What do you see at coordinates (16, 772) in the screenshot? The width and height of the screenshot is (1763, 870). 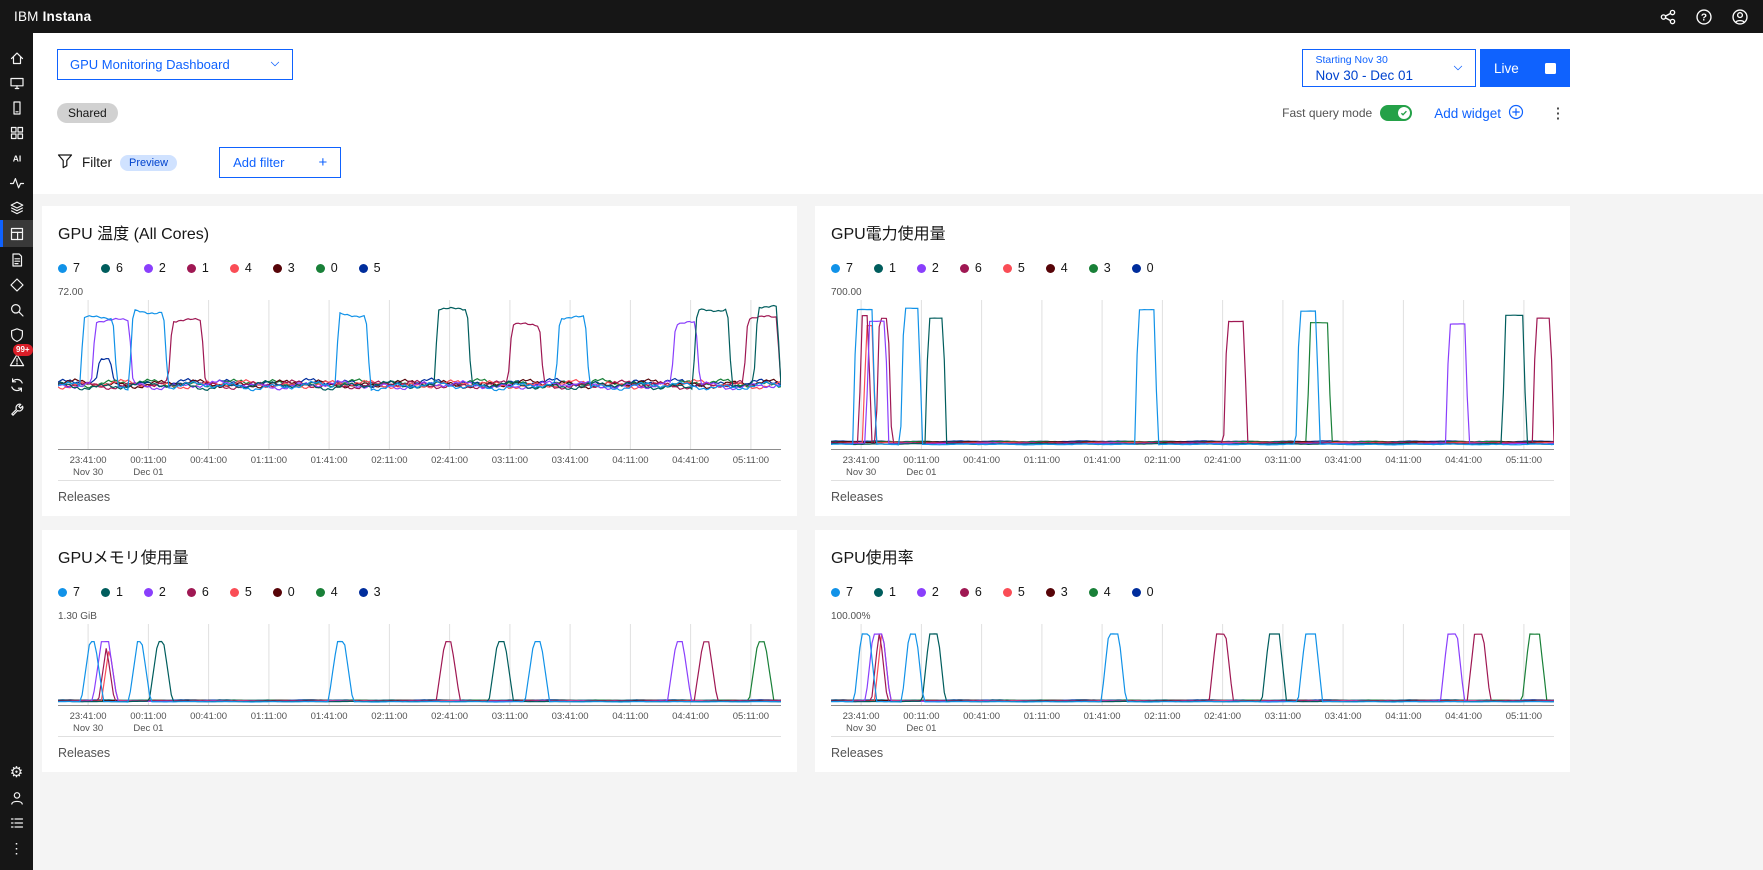 I see `sidebar-item-settings: ⚙` at bounding box center [16, 772].